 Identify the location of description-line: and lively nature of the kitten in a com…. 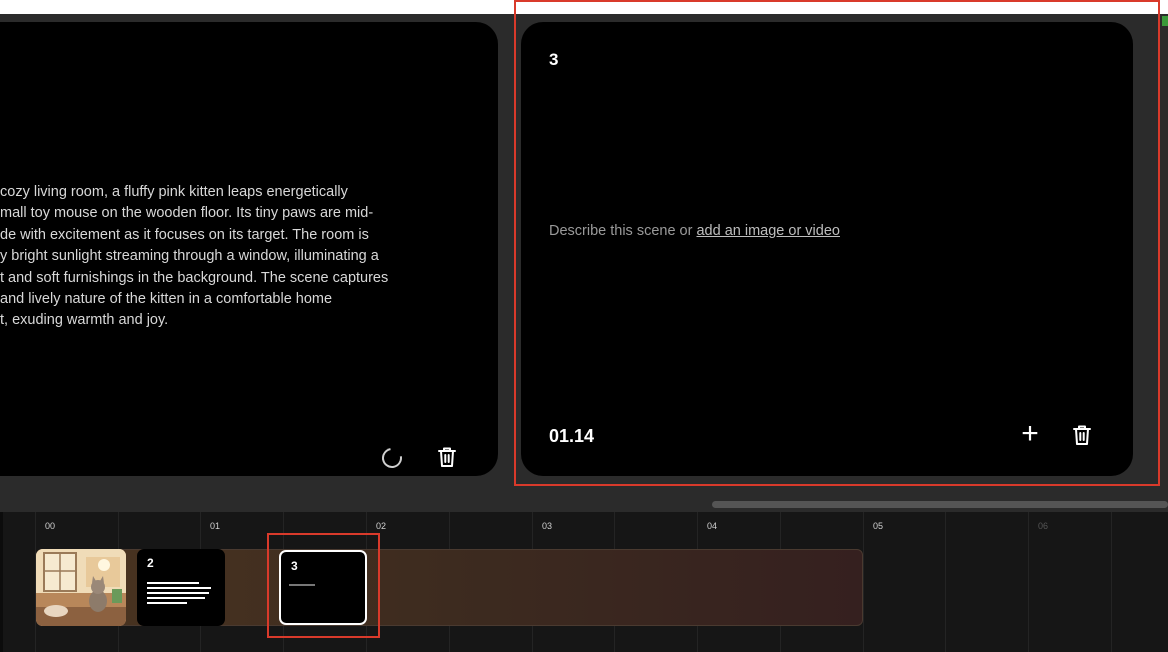
(166, 299).